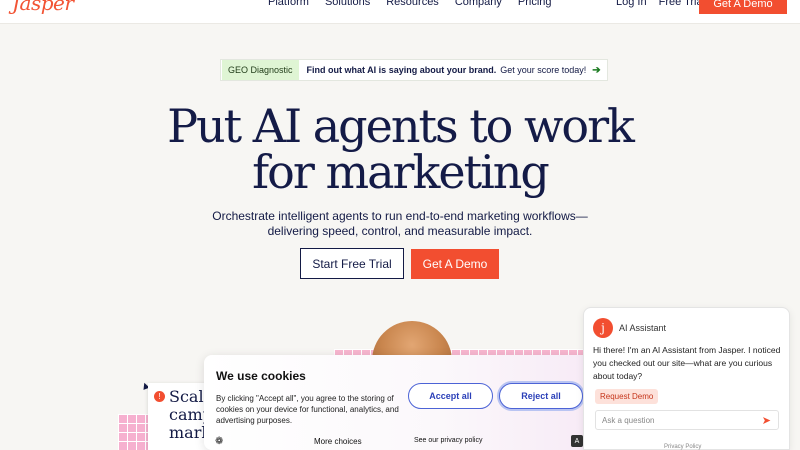  I want to click on privacy-policy-link: See our privacy policy, so click(448, 440).